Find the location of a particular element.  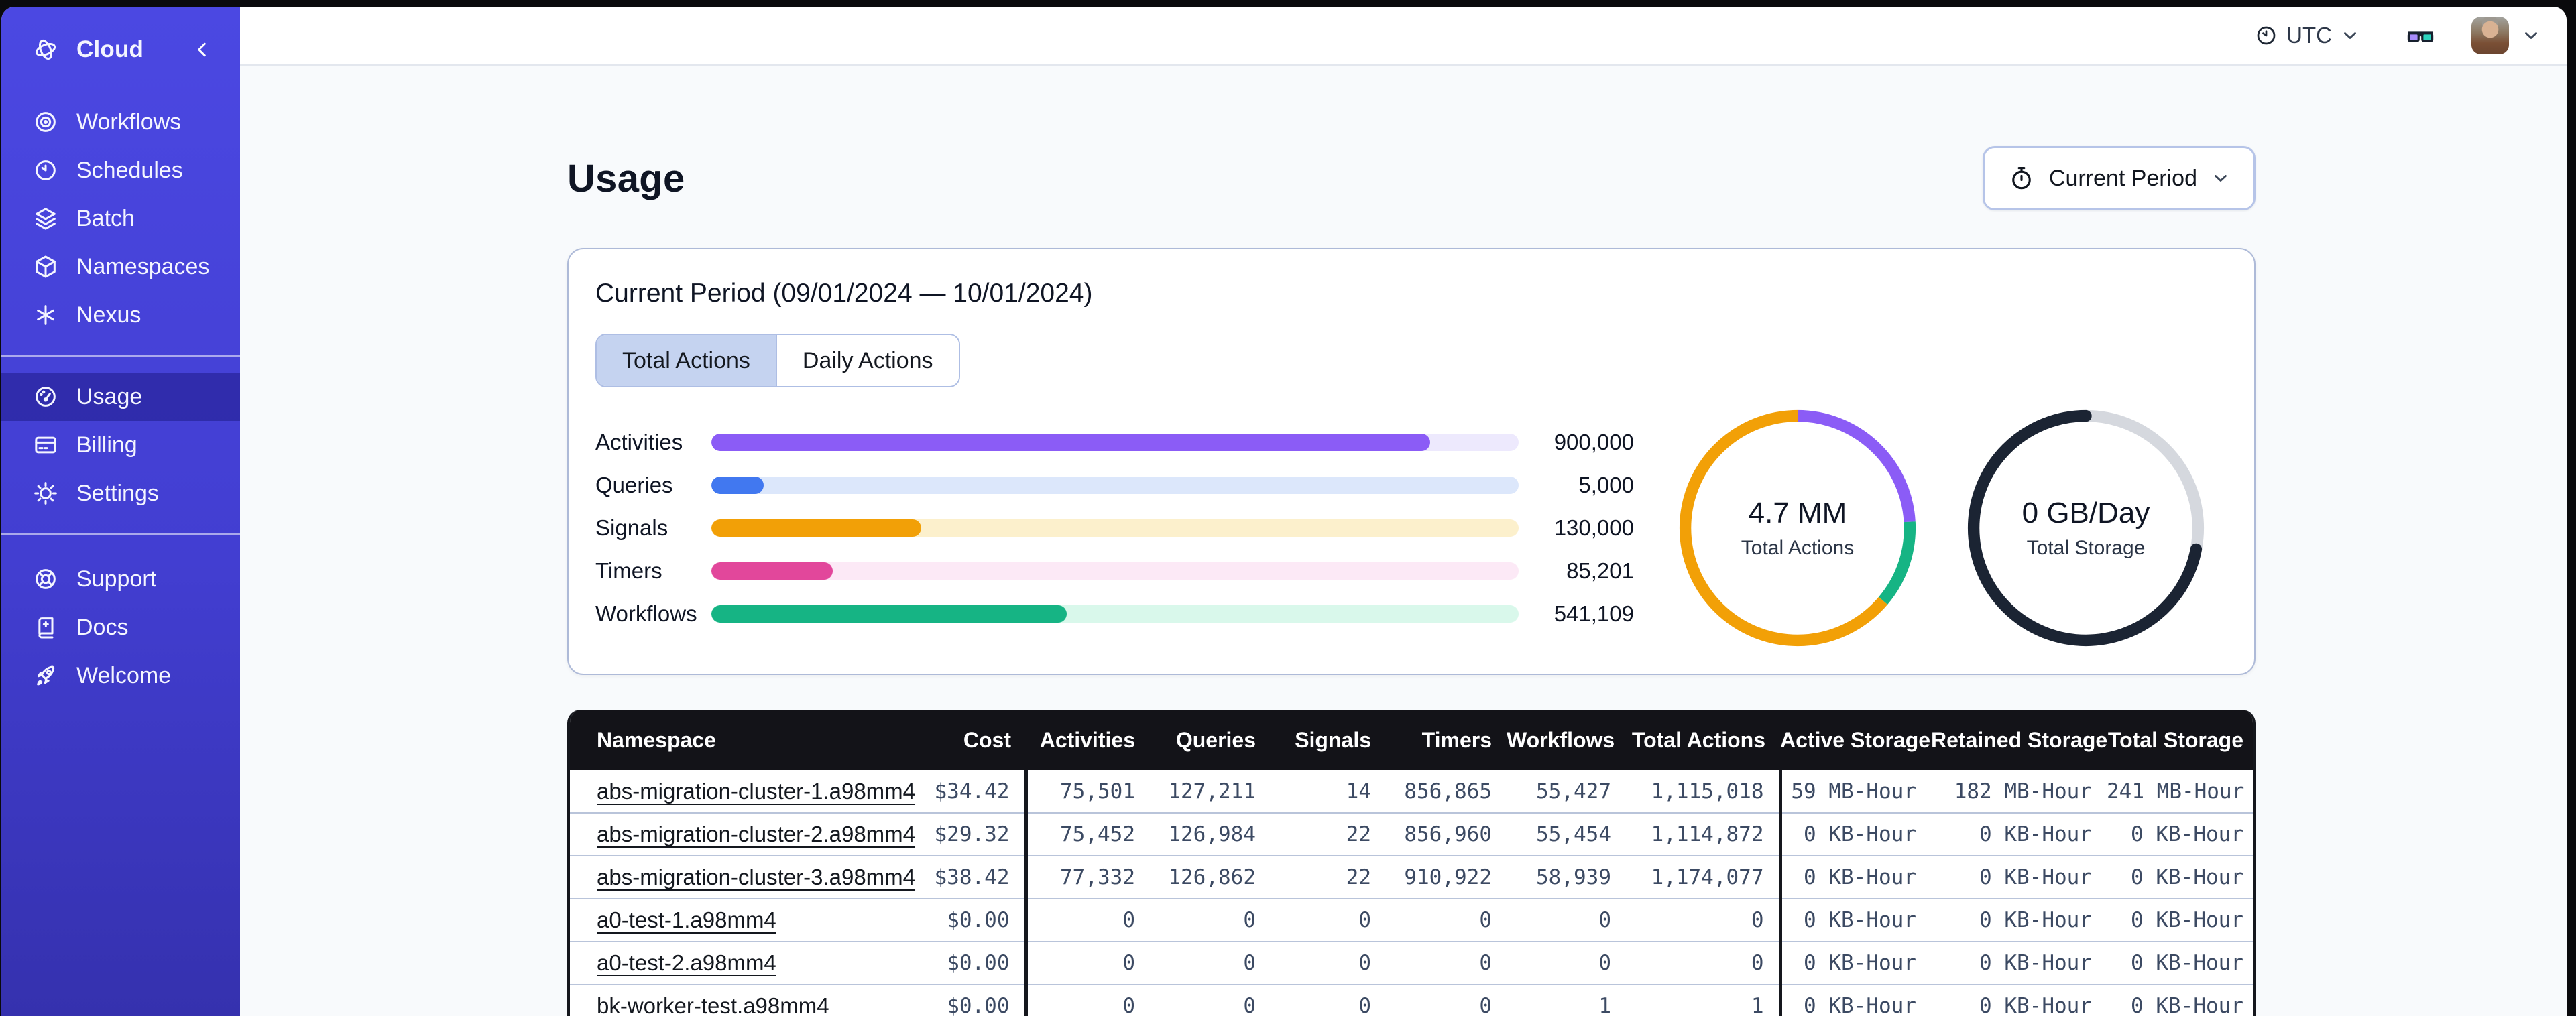

welcome-icon is located at coordinates (45, 675).